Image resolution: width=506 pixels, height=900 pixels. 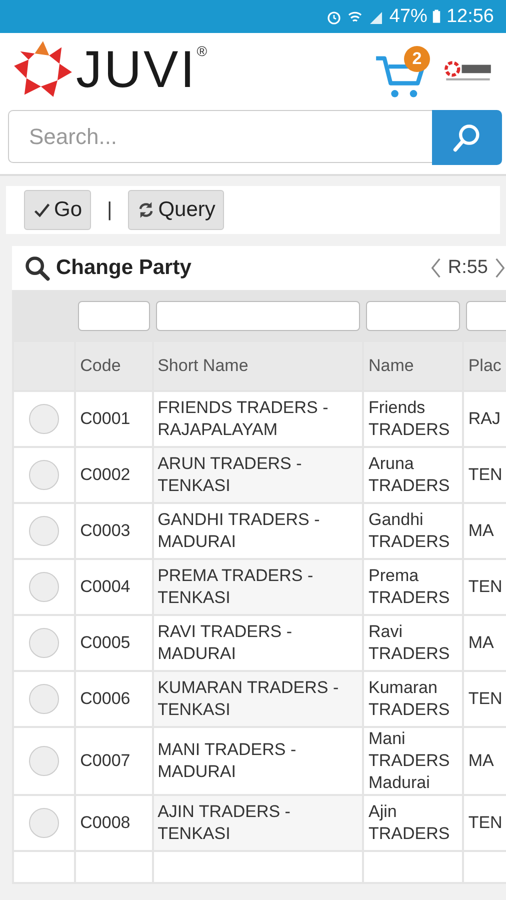 What do you see at coordinates (248, 698) in the screenshot?
I see `table-cell: KUMARAN TRADERS - TENKASI` at bounding box center [248, 698].